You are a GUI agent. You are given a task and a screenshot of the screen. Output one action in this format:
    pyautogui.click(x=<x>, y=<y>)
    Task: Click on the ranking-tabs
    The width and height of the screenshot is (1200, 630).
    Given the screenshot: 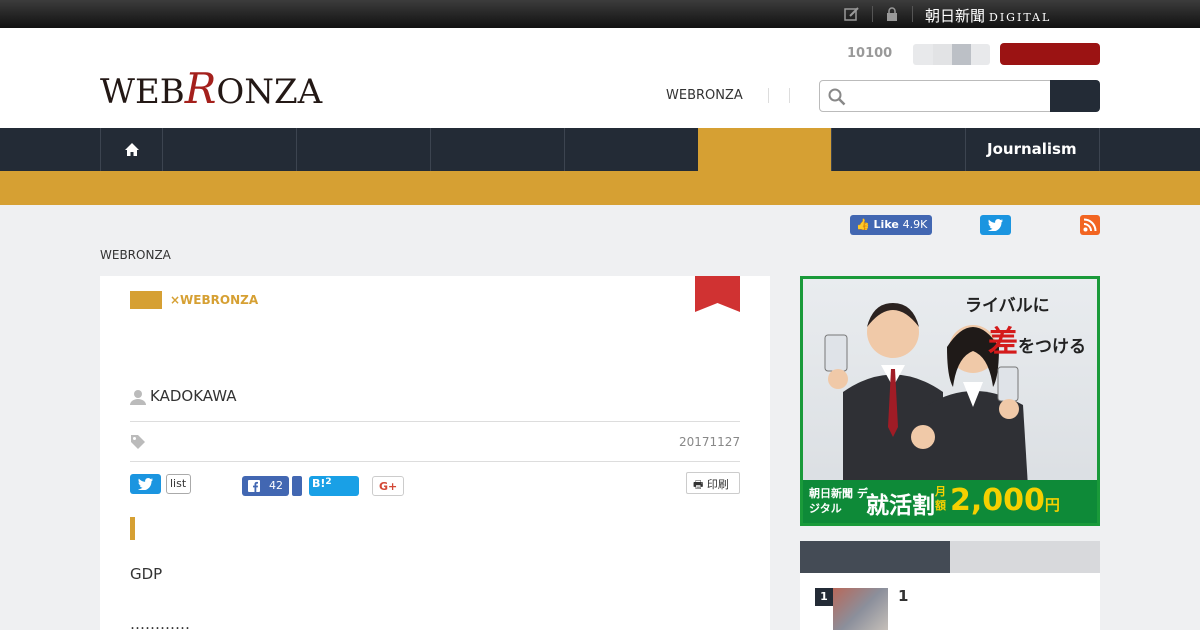 What is the action you would take?
    pyautogui.click(x=950, y=557)
    